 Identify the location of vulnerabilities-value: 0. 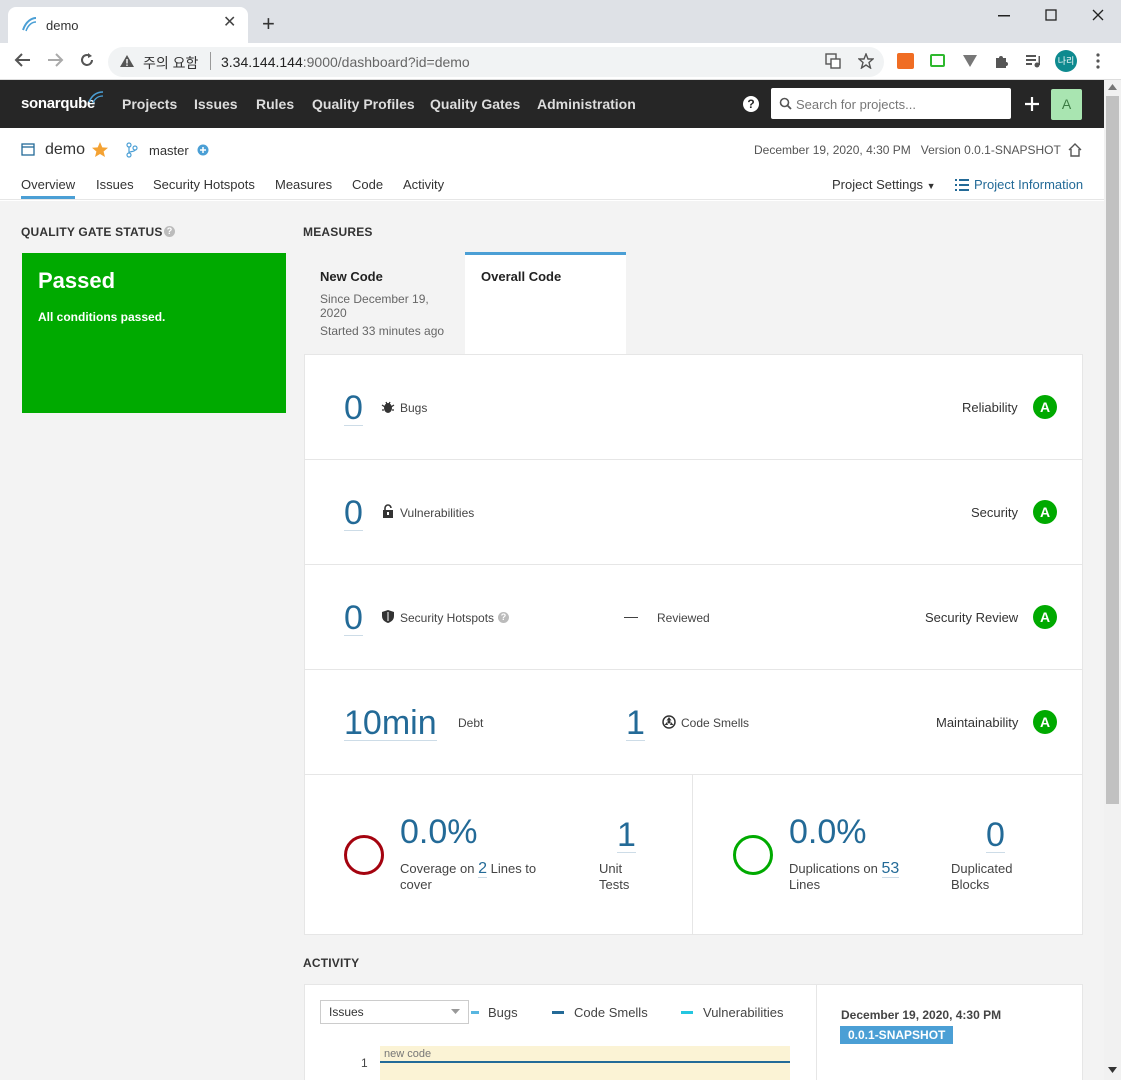
(353, 513).